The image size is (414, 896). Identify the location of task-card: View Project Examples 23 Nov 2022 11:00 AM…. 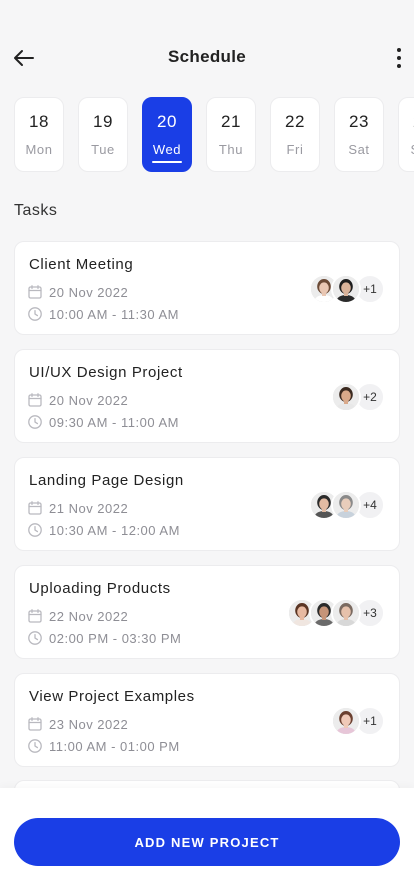
(207, 720).